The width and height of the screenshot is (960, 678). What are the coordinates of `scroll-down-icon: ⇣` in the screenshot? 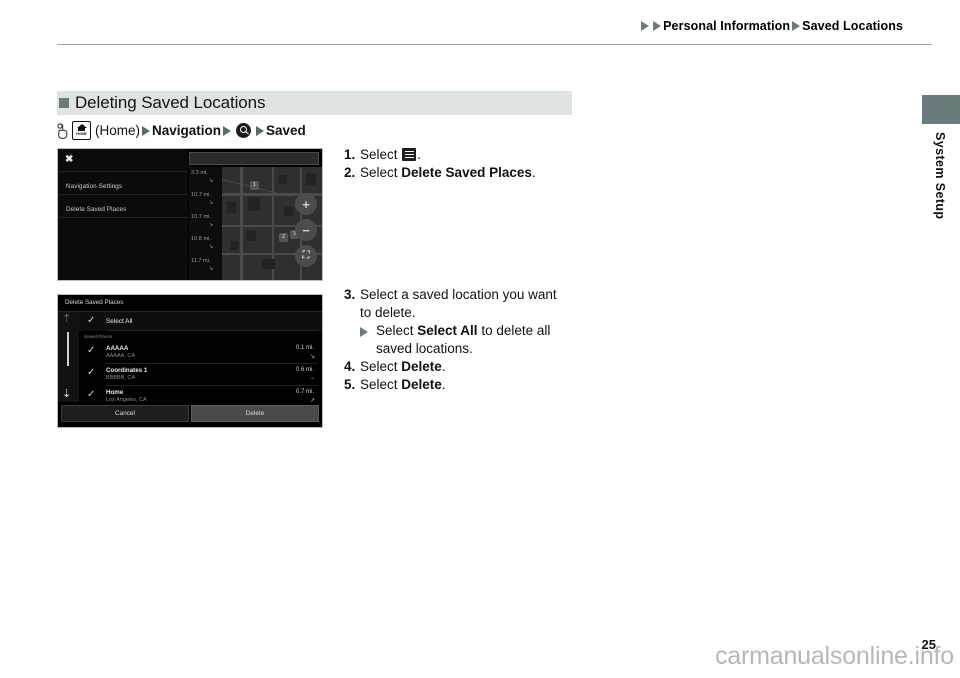 It's located at (66, 394).